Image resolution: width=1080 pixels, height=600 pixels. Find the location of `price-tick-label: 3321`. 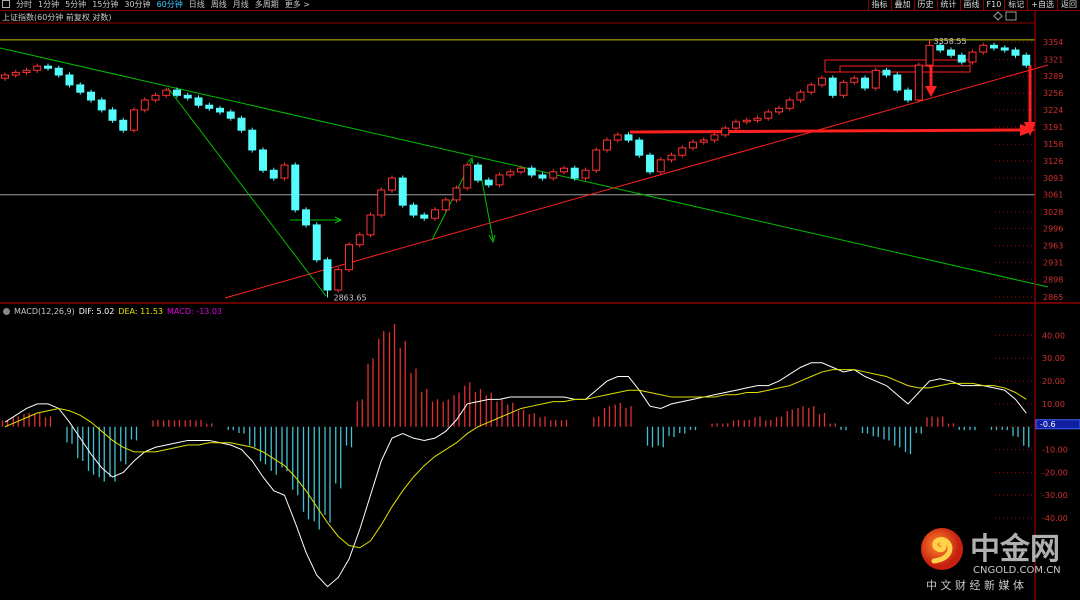

price-tick-label: 3321 is located at coordinates (1053, 59).